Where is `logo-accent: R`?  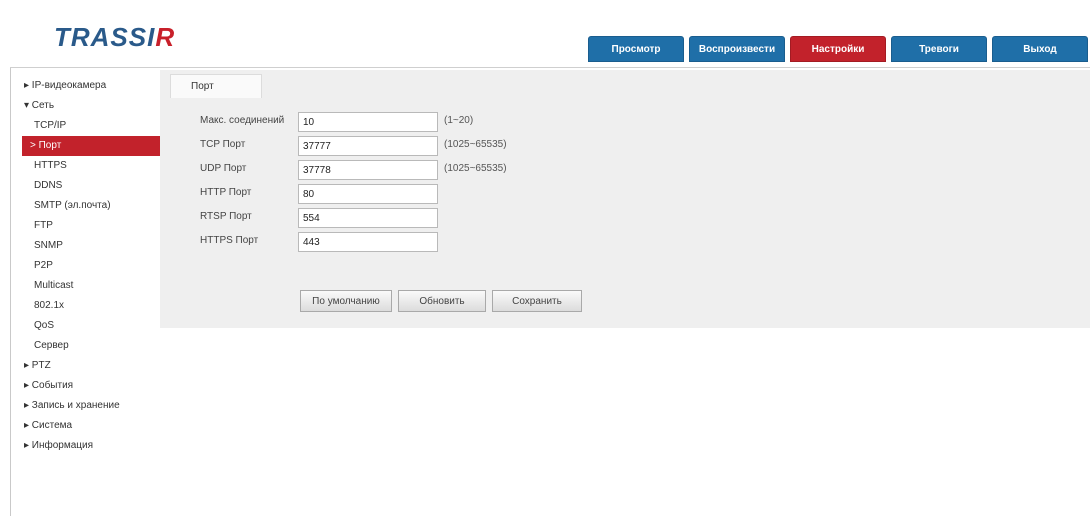
logo-accent: R is located at coordinates (165, 37).